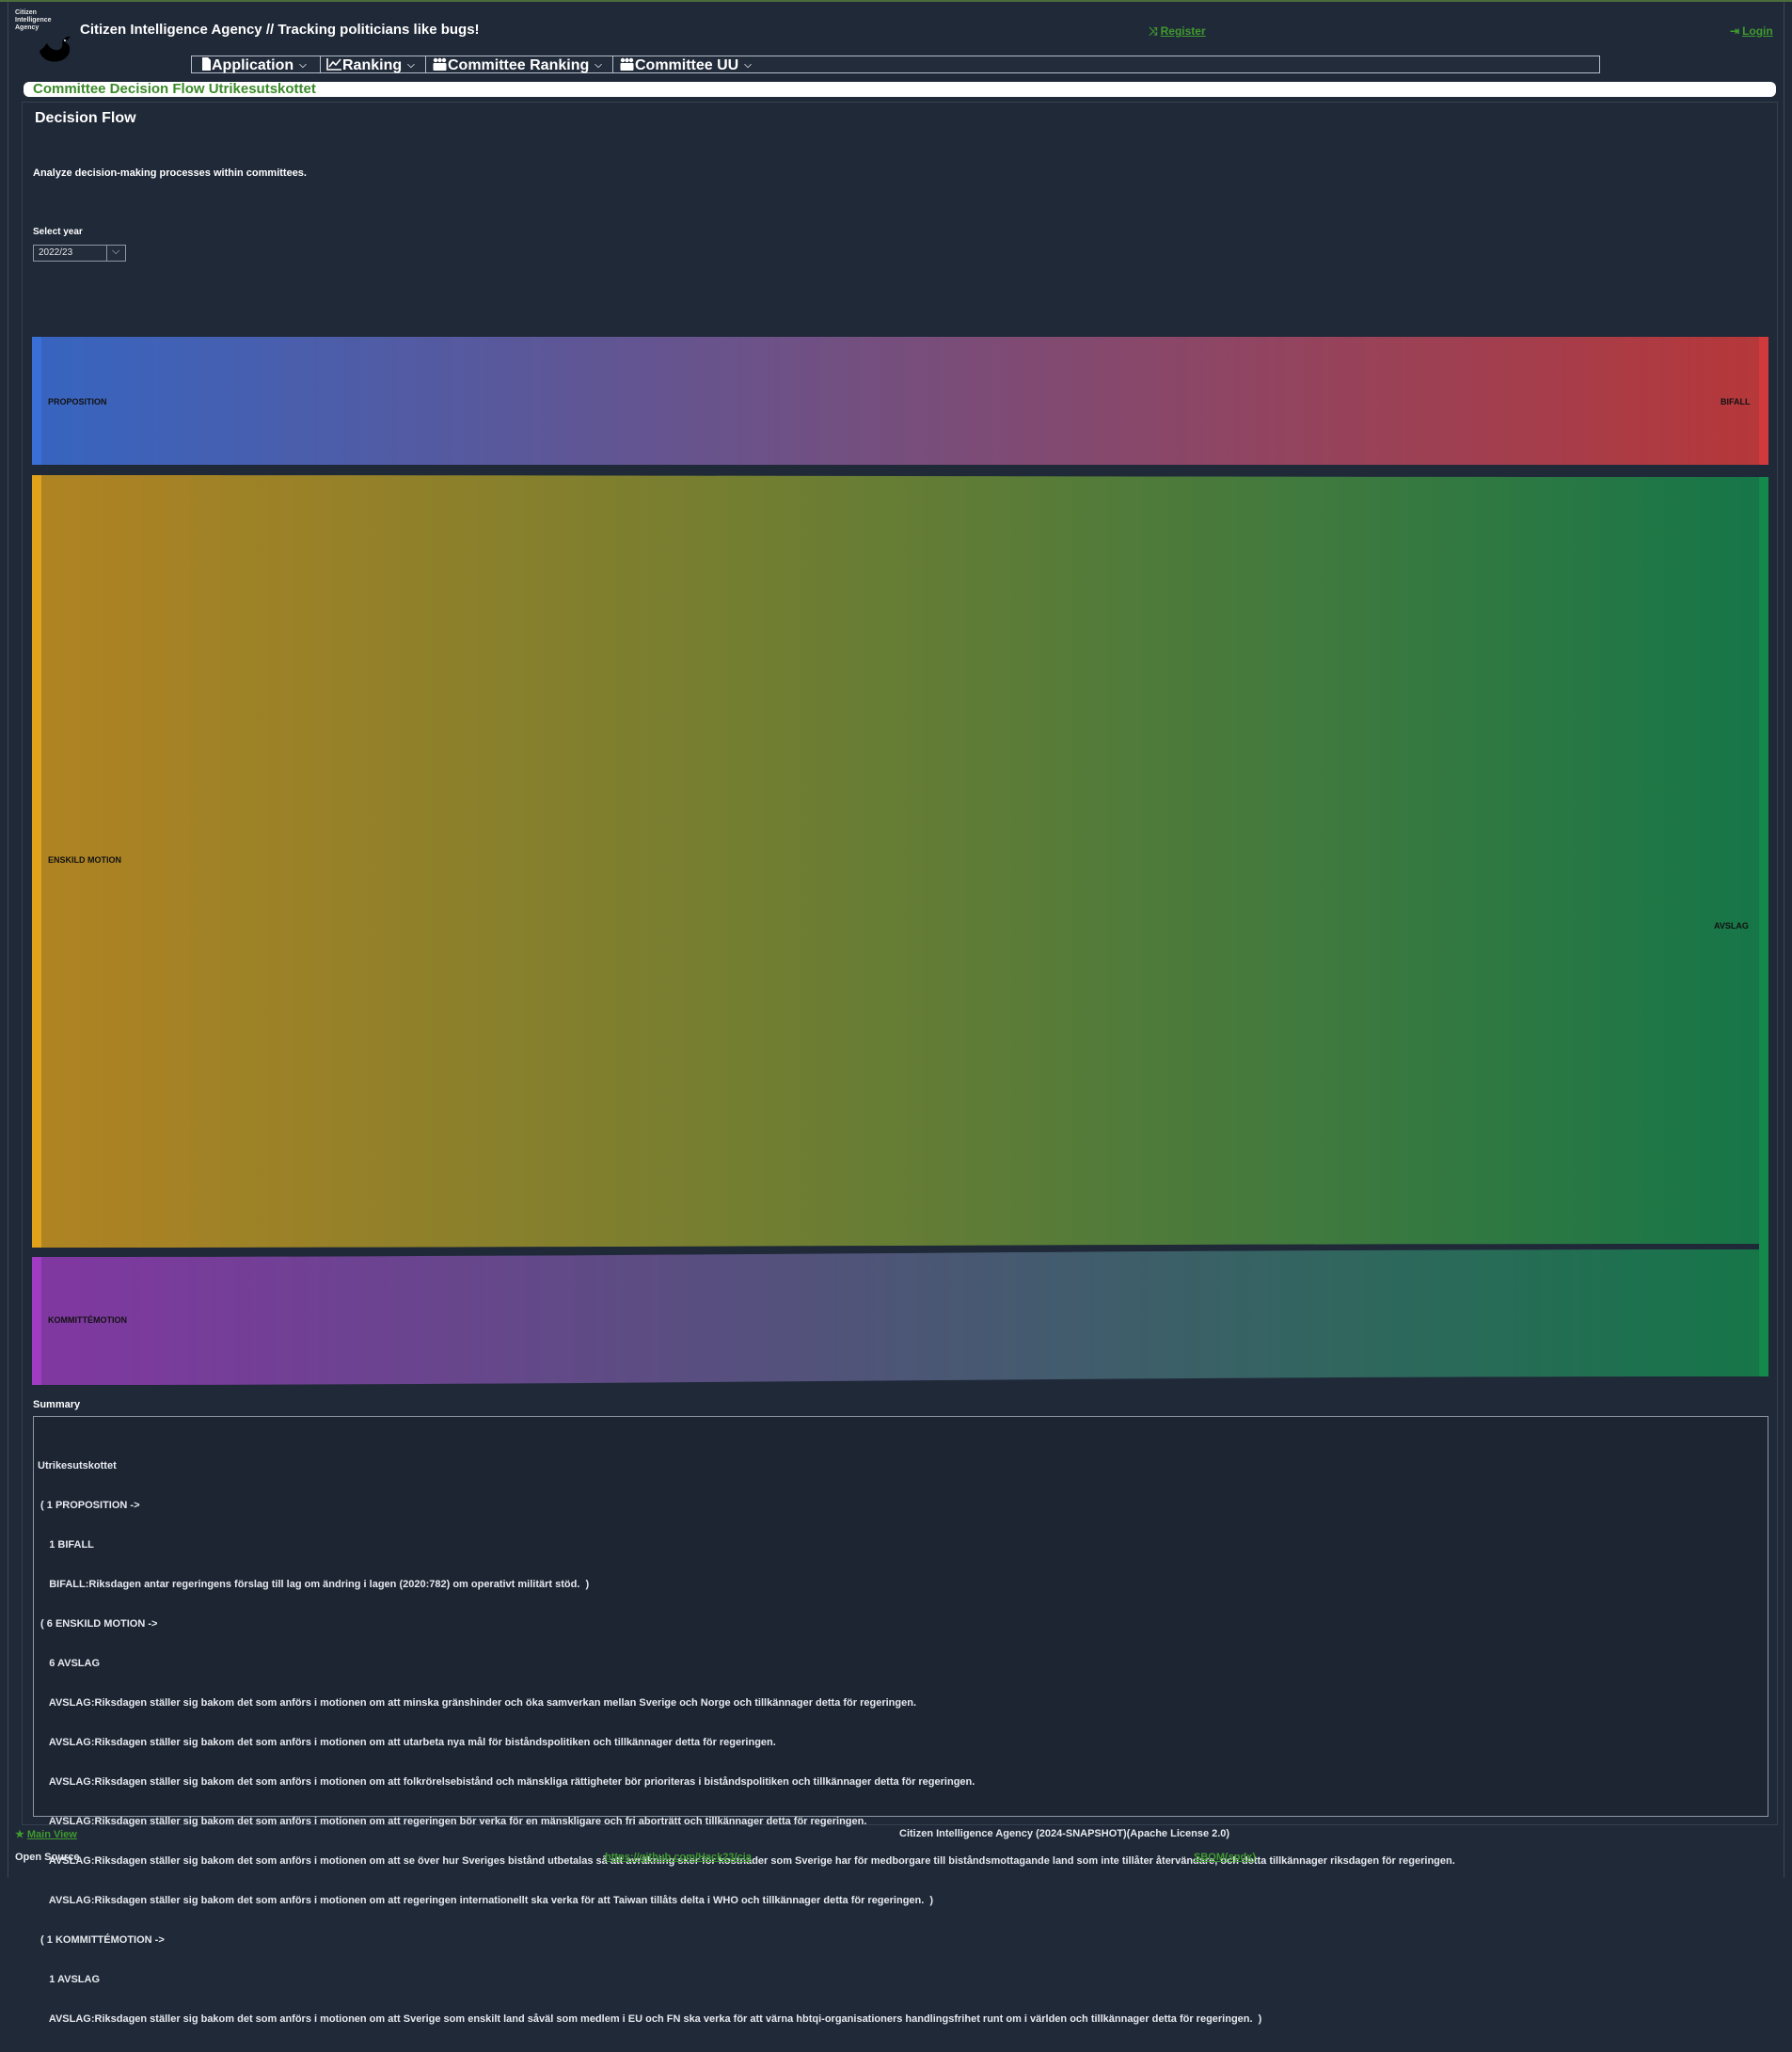 The height and width of the screenshot is (2052, 1792). What do you see at coordinates (1764, 401) in the screenshot?
I see `sankey-node-bifall` at bounding box center [1764, 401].